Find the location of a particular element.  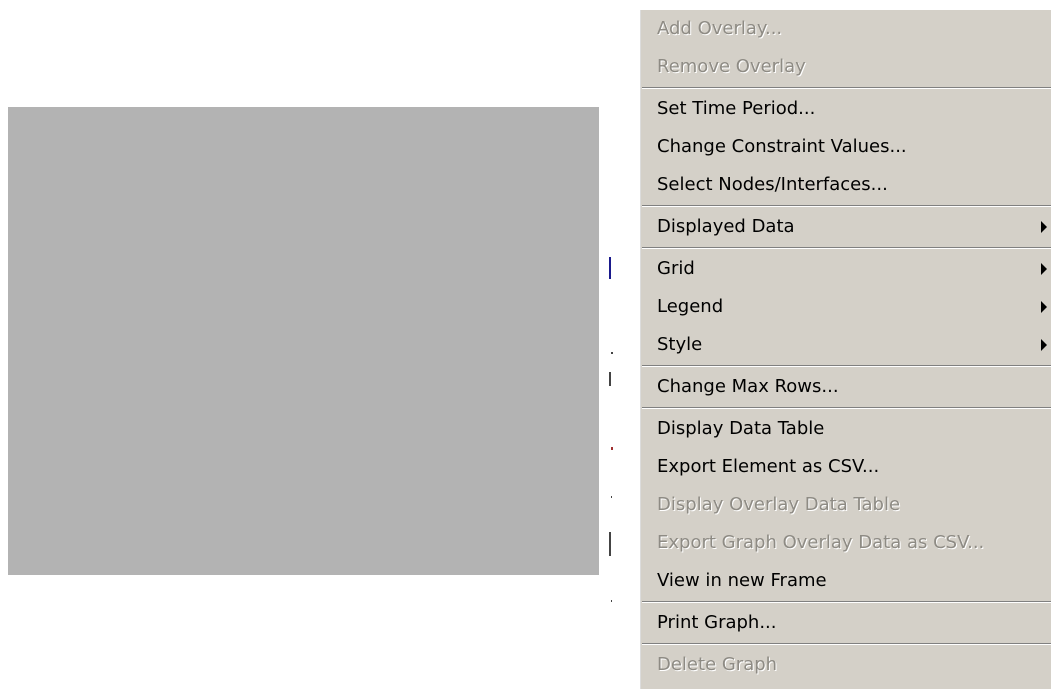

menu-item-delete-graph: Delete Graph is located at coordinates (845, 665).